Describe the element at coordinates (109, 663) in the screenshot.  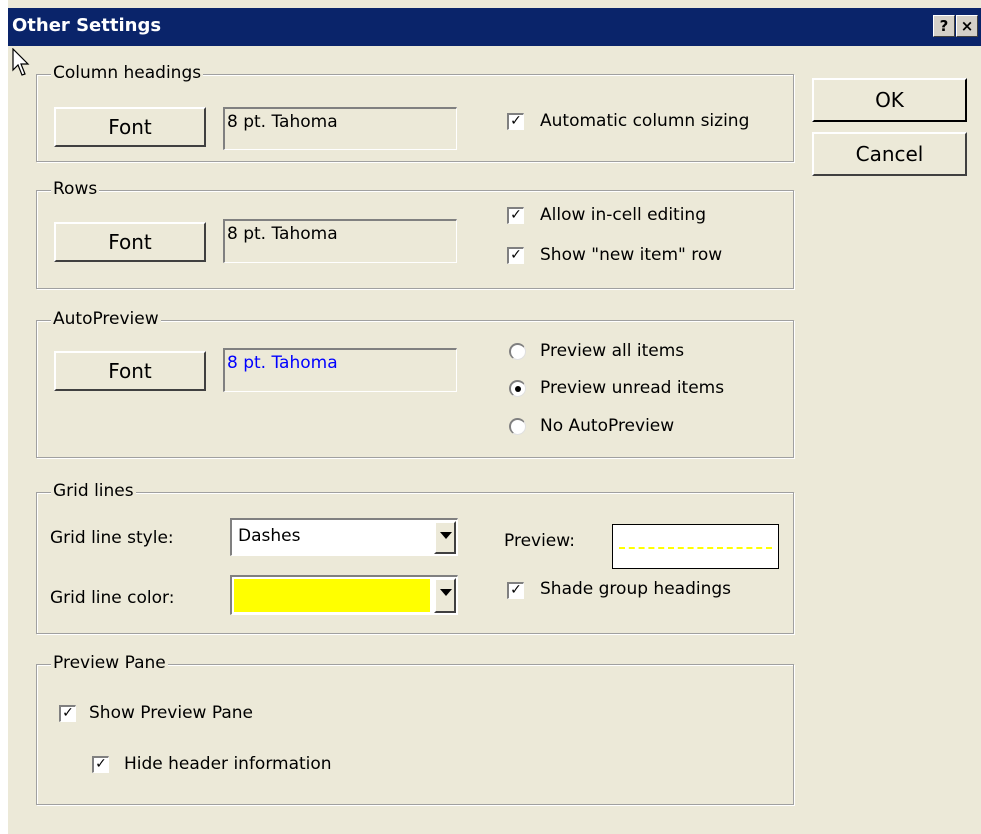
I see `preview-pane-legend: Preview Pane` at that location.